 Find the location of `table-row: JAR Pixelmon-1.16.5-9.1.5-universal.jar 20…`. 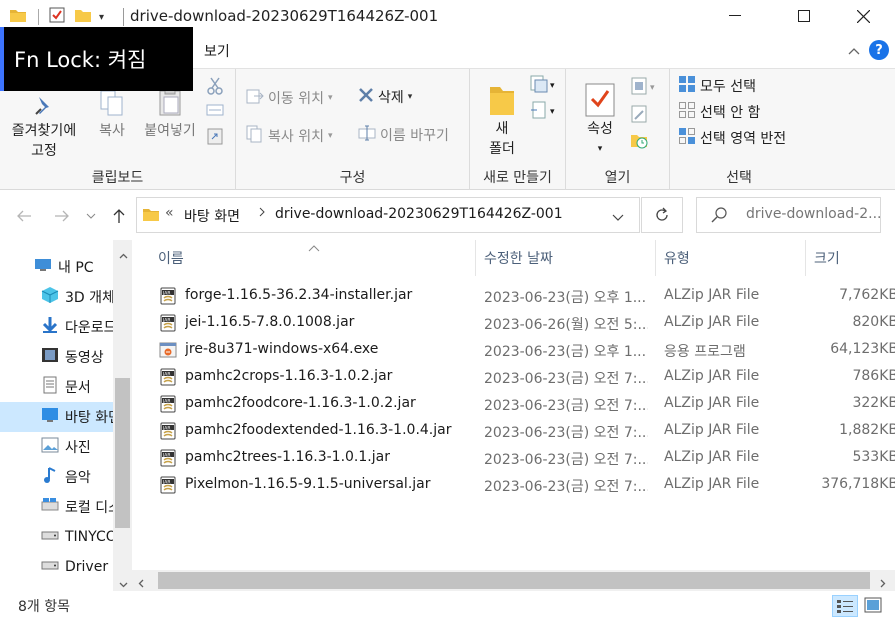

table-row: JAR Pixelmon-1.16.5-9.1.5-universal.jar 20… is located at coordinates (513, 485).